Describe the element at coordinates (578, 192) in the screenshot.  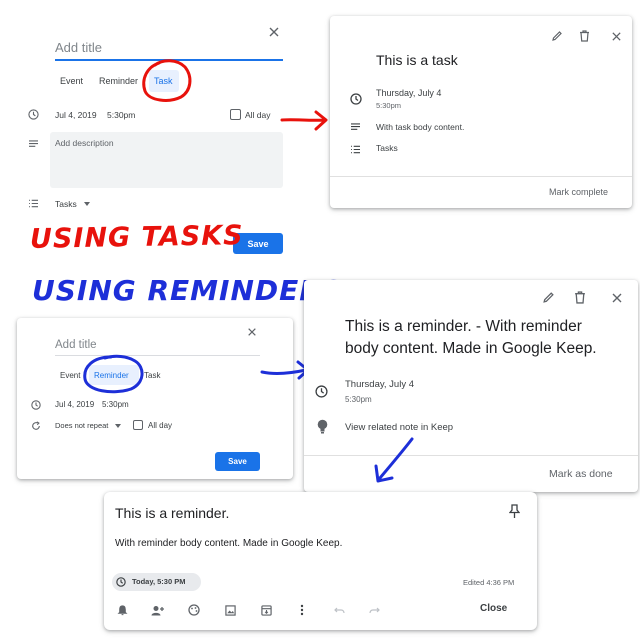
I see `mark-complete-button: Mark complete` at that location.